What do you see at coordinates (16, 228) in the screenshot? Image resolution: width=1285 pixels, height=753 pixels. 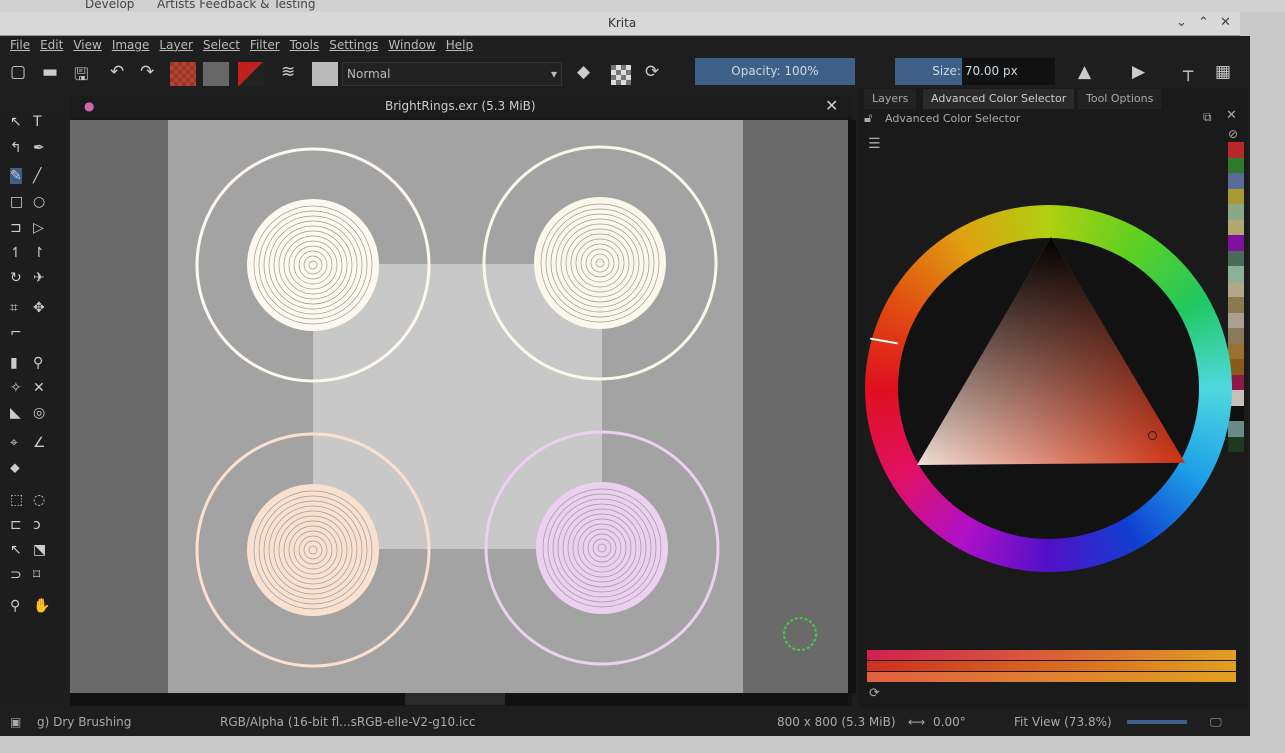 I see `polygon-tool-icon: ⊐` at bounding box center [16, 228].